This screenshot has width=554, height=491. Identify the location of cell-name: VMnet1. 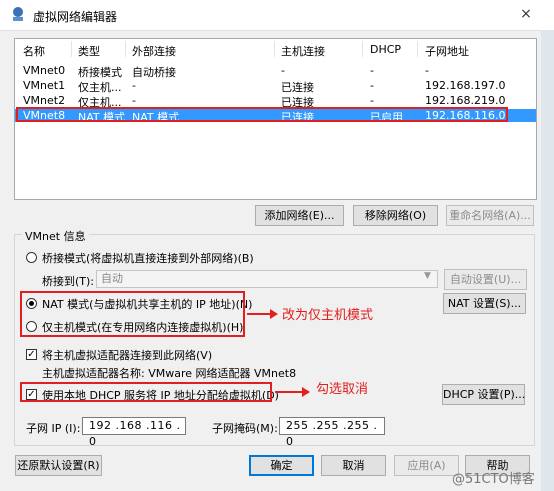
(44, 85).